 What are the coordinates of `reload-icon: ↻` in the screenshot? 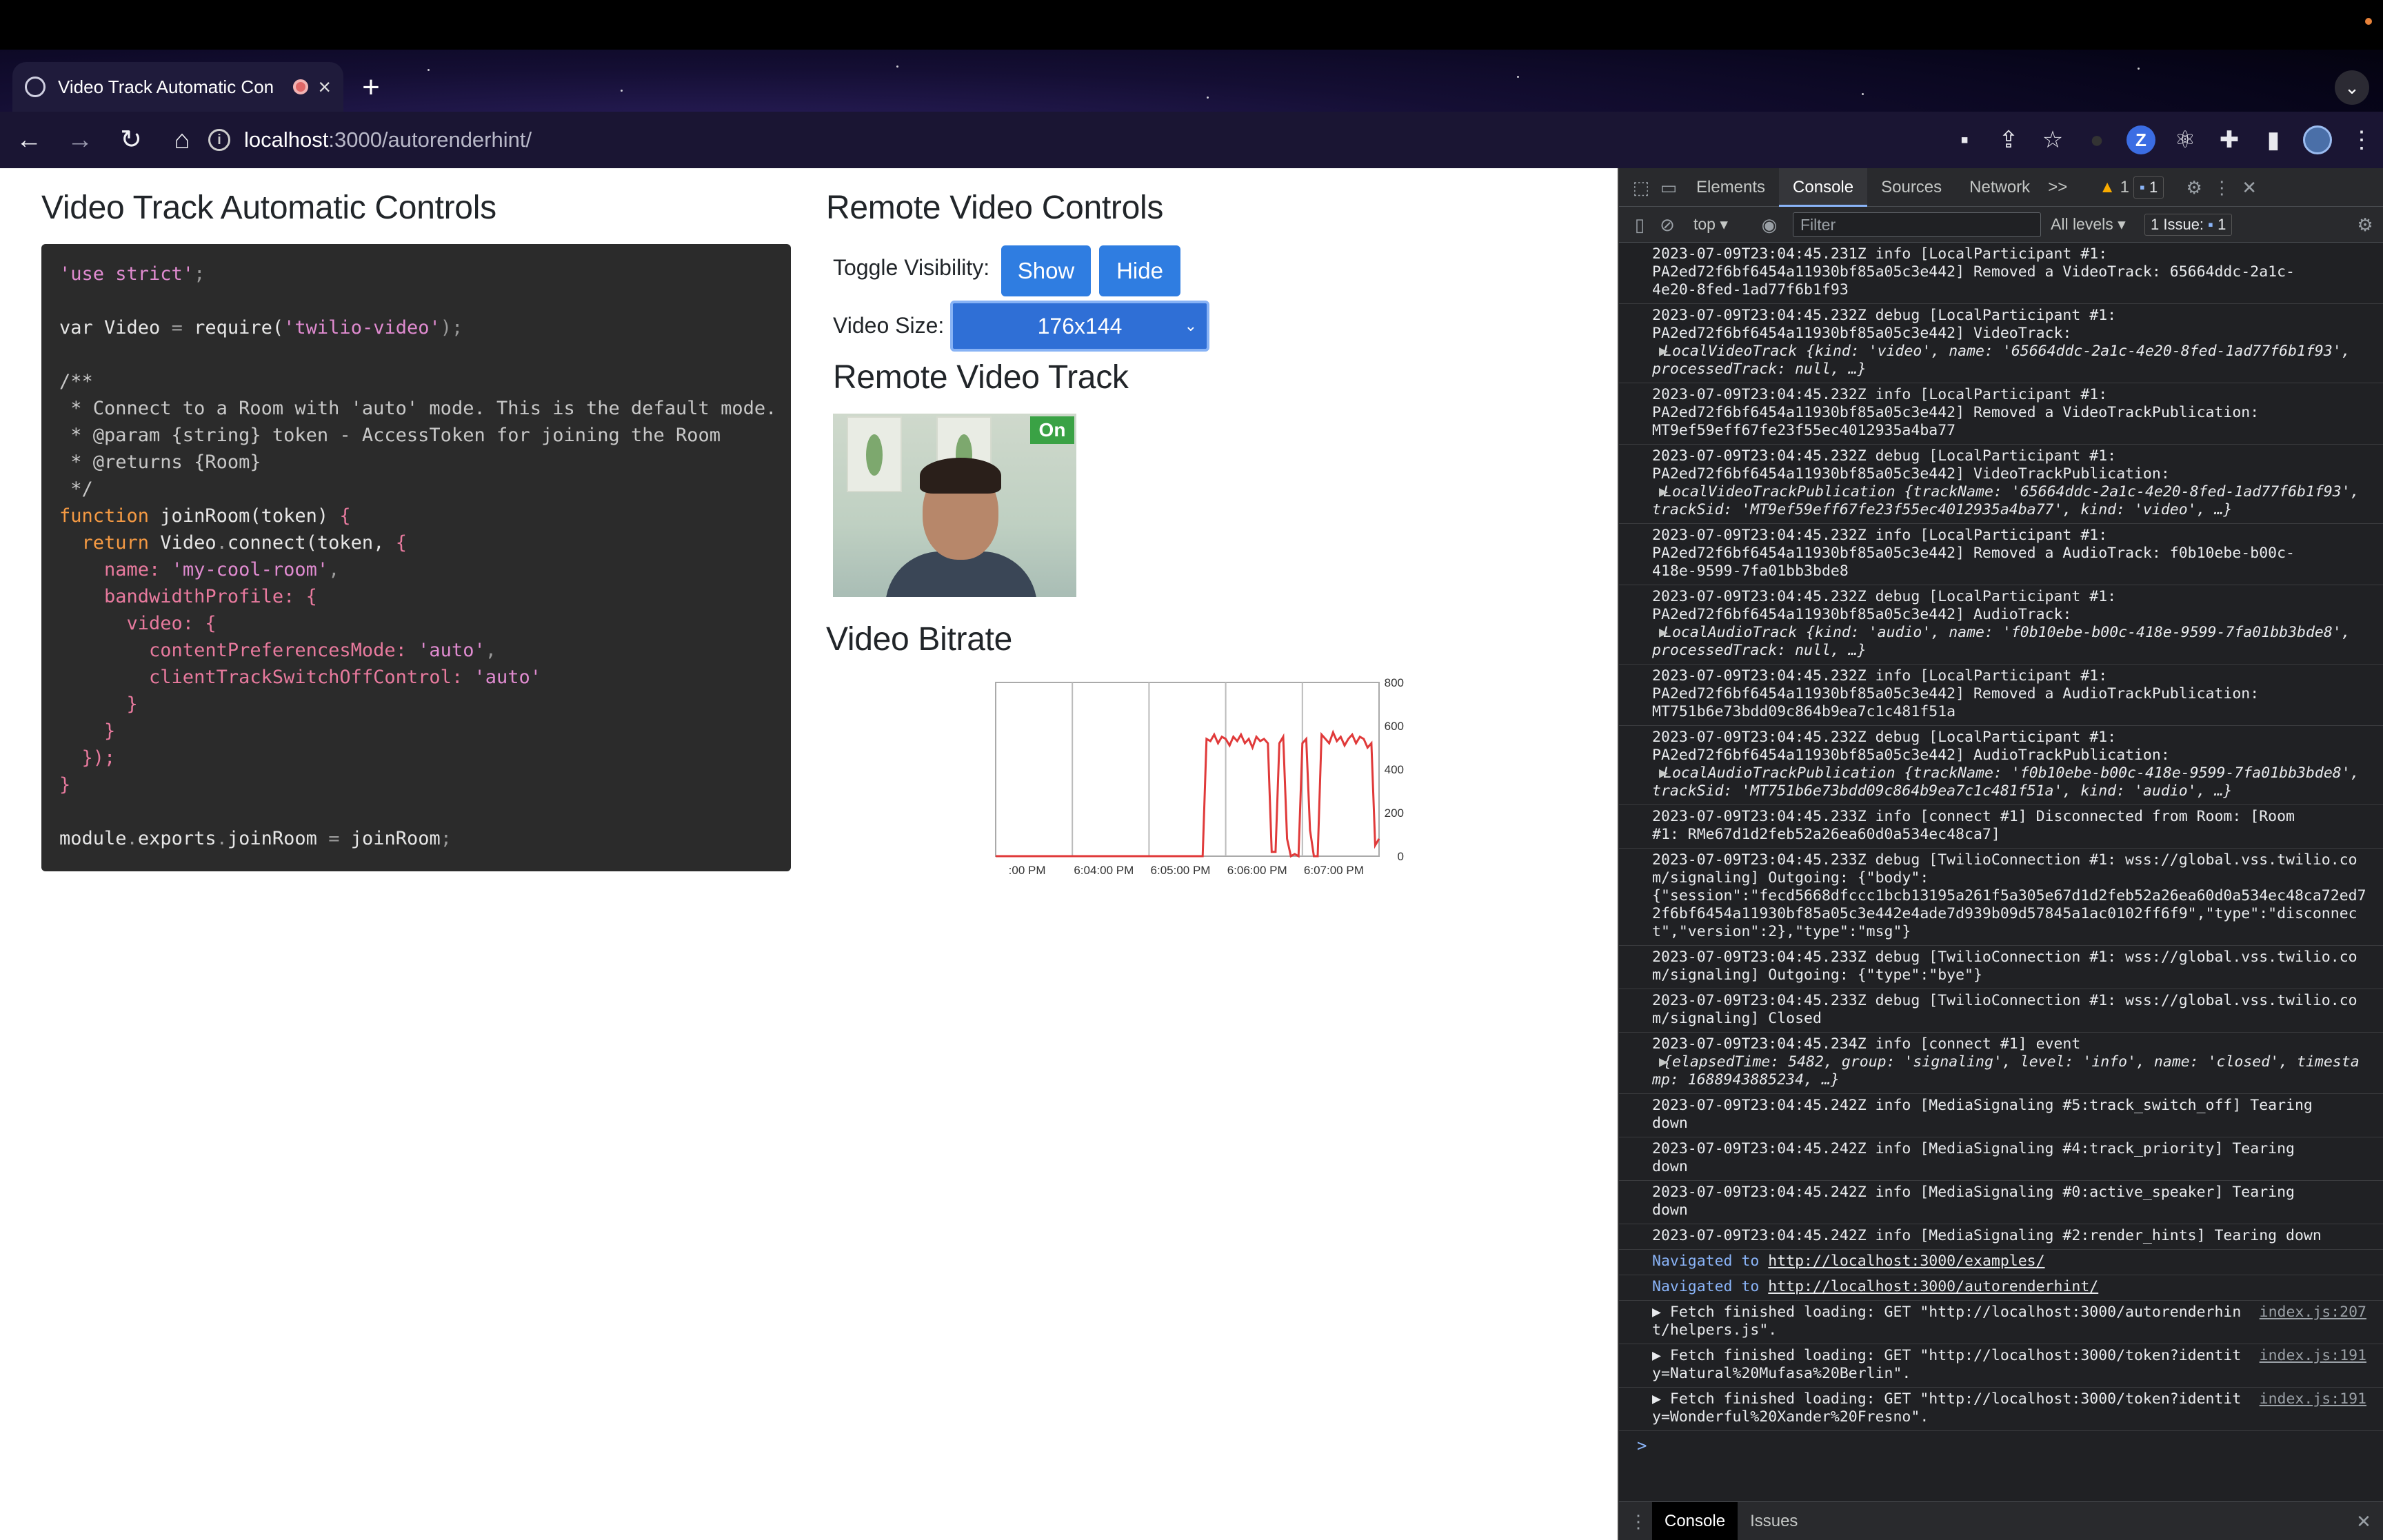 It's located at (131, 140).